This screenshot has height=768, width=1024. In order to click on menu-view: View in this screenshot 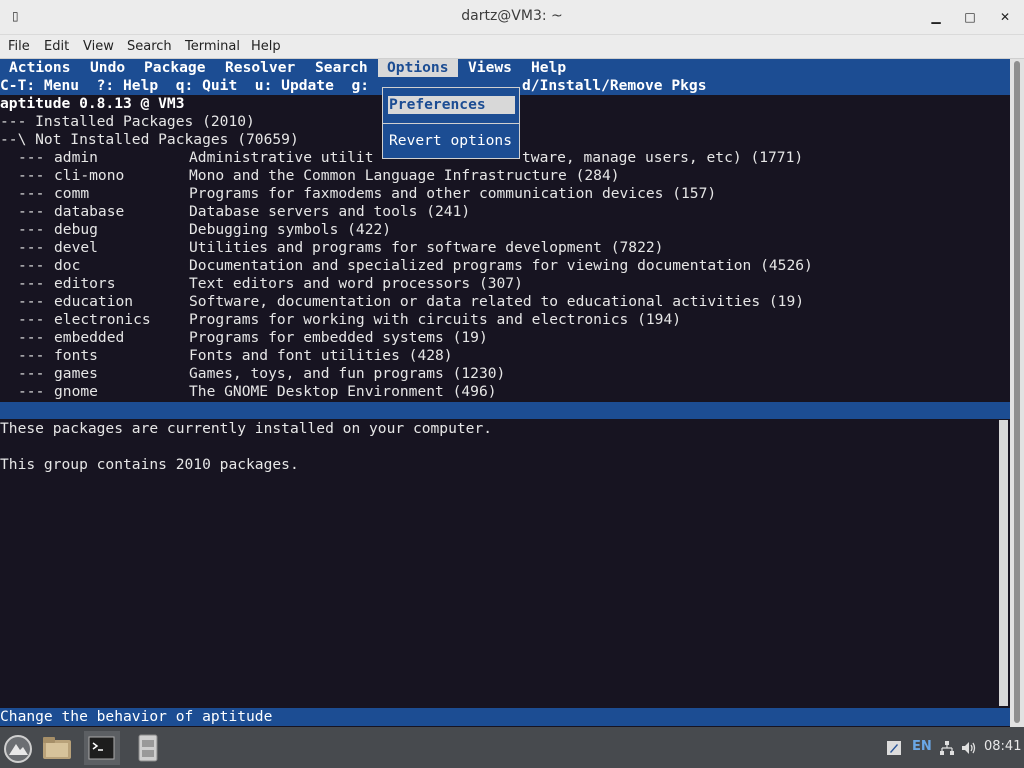, I will do `click(98, 46)`.